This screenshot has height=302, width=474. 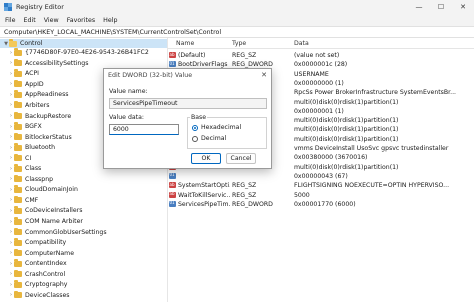 I want to click on minimize-button: —, so click(x=419, y=7).